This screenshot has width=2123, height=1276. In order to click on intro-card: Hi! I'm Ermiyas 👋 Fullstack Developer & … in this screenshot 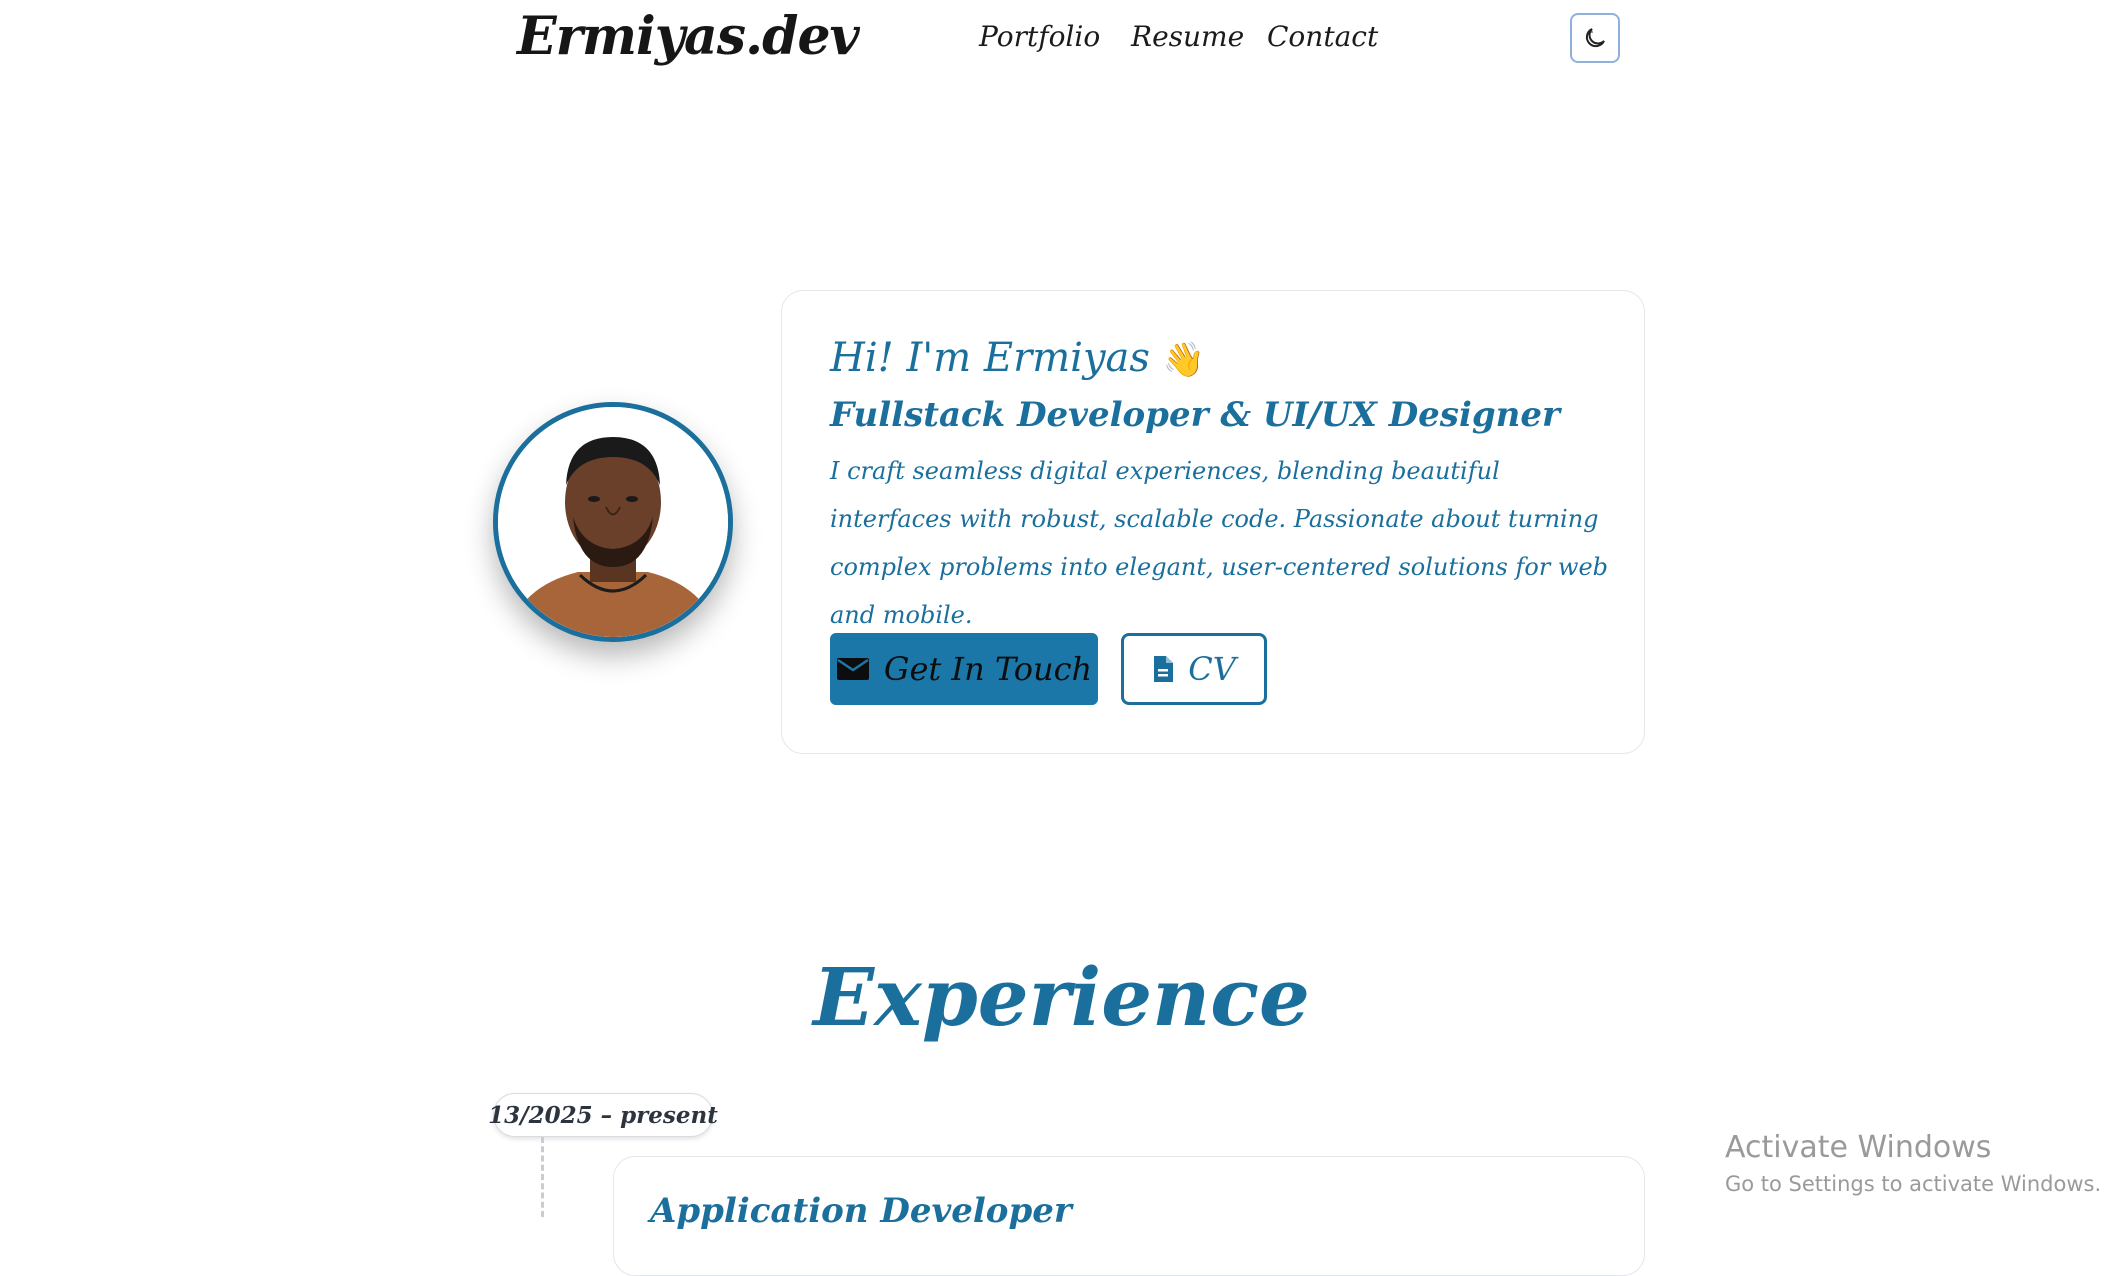, I will do `click(1213, 522)`.